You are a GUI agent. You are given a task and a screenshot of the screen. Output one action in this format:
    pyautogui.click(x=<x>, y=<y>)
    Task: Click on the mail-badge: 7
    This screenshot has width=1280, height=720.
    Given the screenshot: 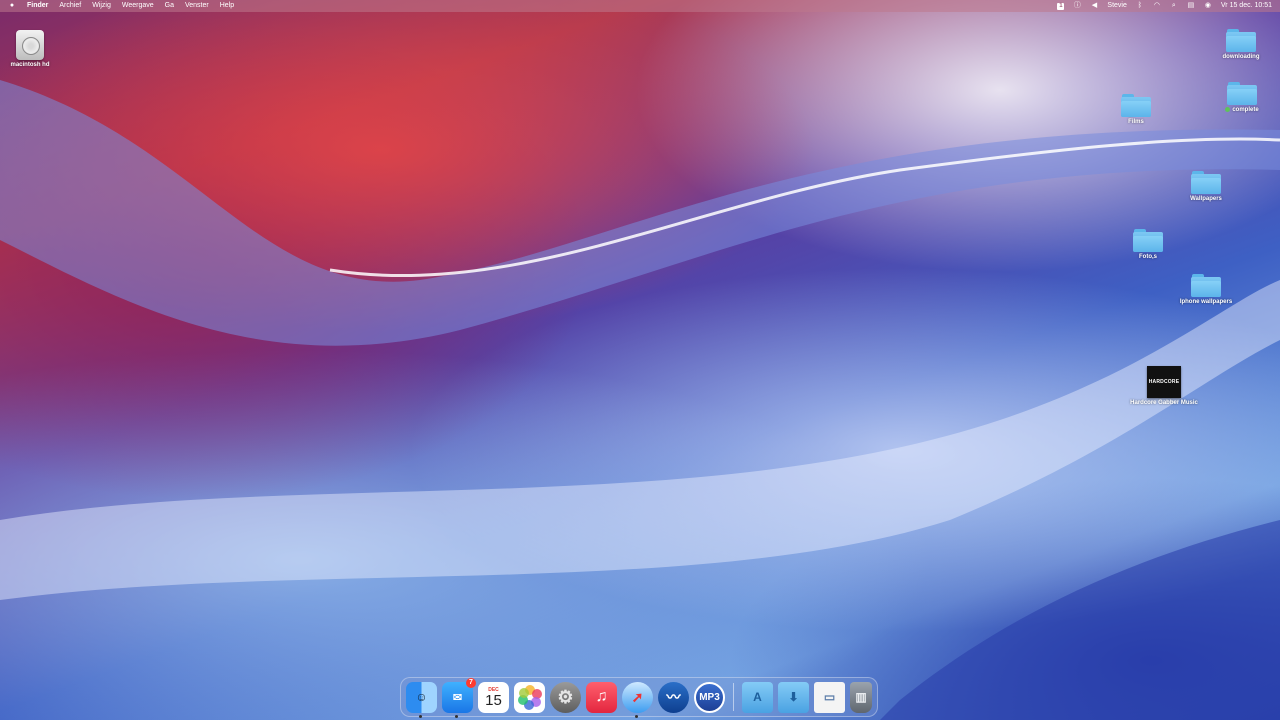 What is the action you would take?
    pyautogui.click(x=471, y=682)
    